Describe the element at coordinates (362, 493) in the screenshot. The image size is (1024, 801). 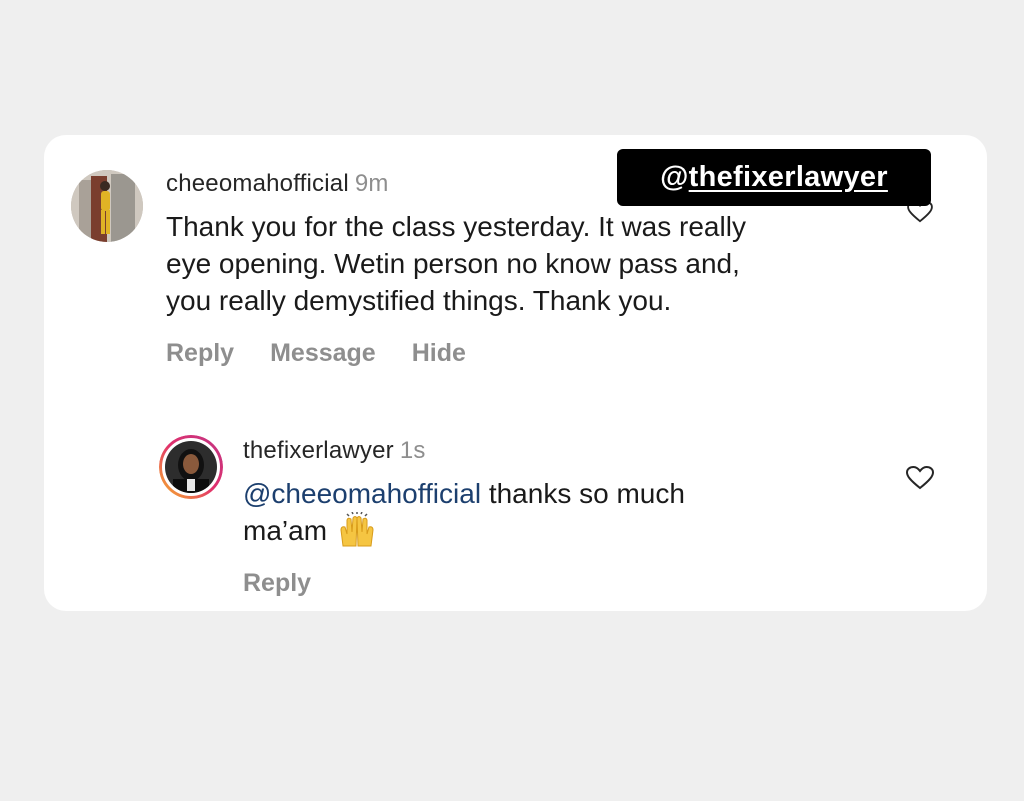
I see `mention-link: @cheeomahofficial` at that location.